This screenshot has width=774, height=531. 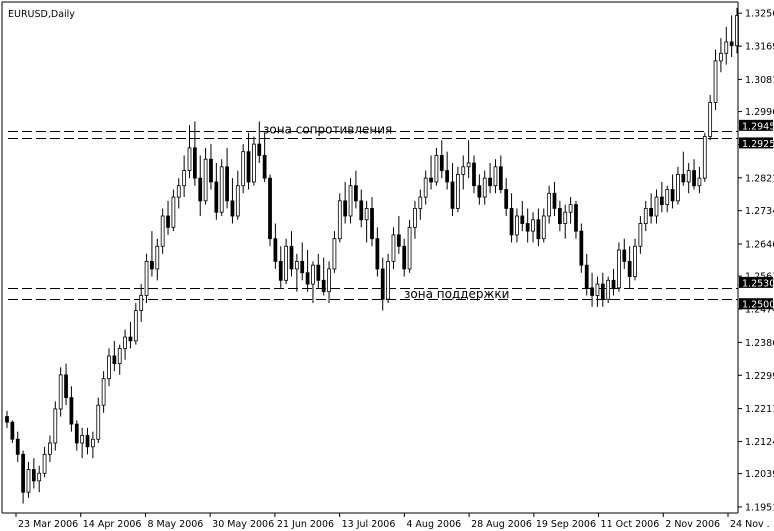 What do you see at coordinates (456, 294) in the screenshot?
I see `zone-annotation: зона поддержки` at bounding box center [456, 294].